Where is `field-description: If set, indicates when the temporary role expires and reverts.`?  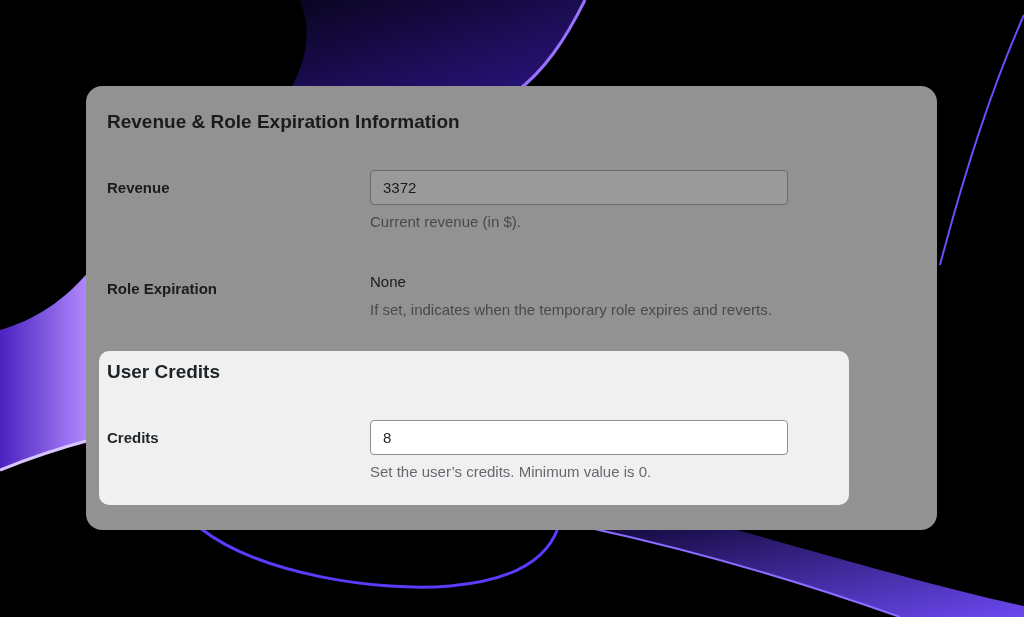
field-description: If set, indicates when the temporary role expires and reverts. is located at coordinates (571, 310).